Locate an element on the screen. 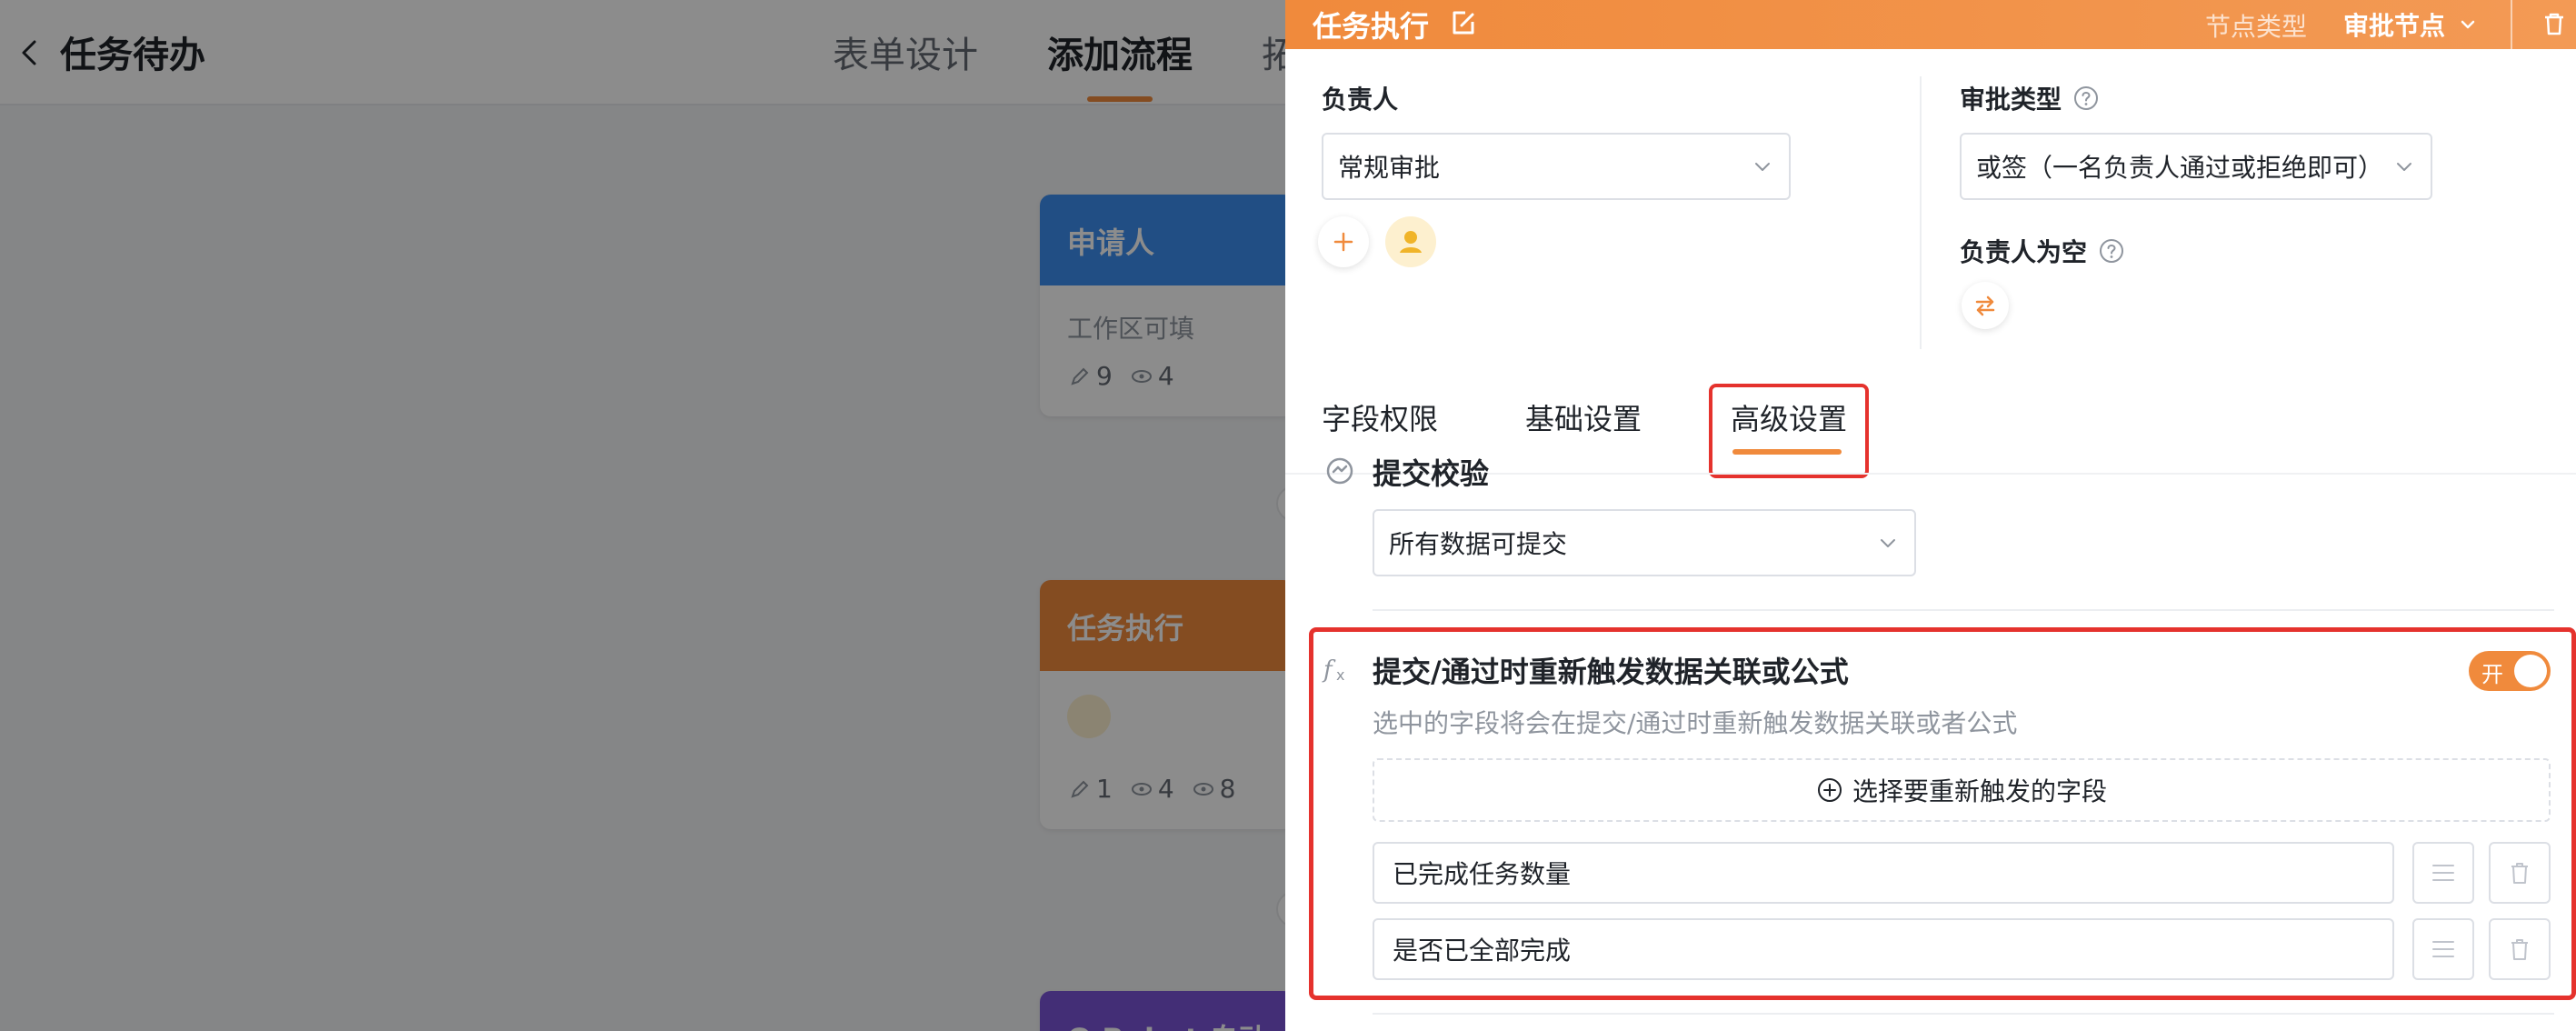 The image size is (2576, 1031). header-divider is located at coordinates (2511, 24).